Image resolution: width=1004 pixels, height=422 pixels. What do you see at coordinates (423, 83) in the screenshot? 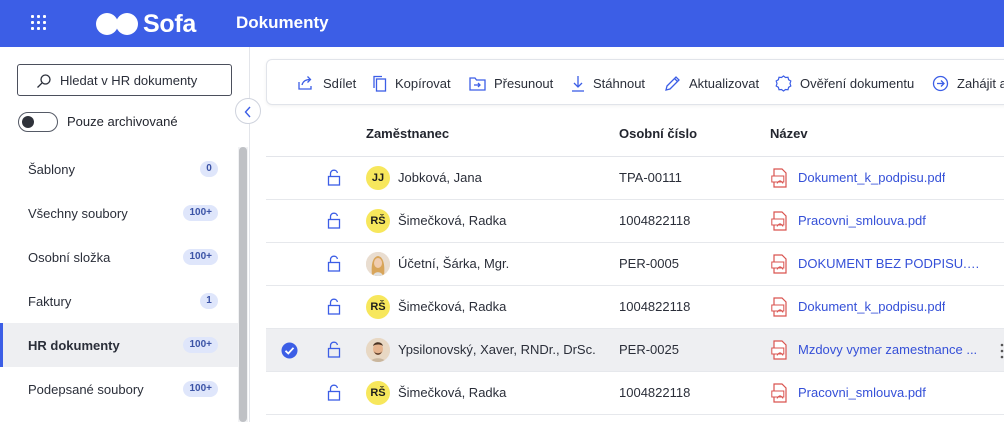
I see `copy-label: Kopírovat` at bounding box center [423, 83].